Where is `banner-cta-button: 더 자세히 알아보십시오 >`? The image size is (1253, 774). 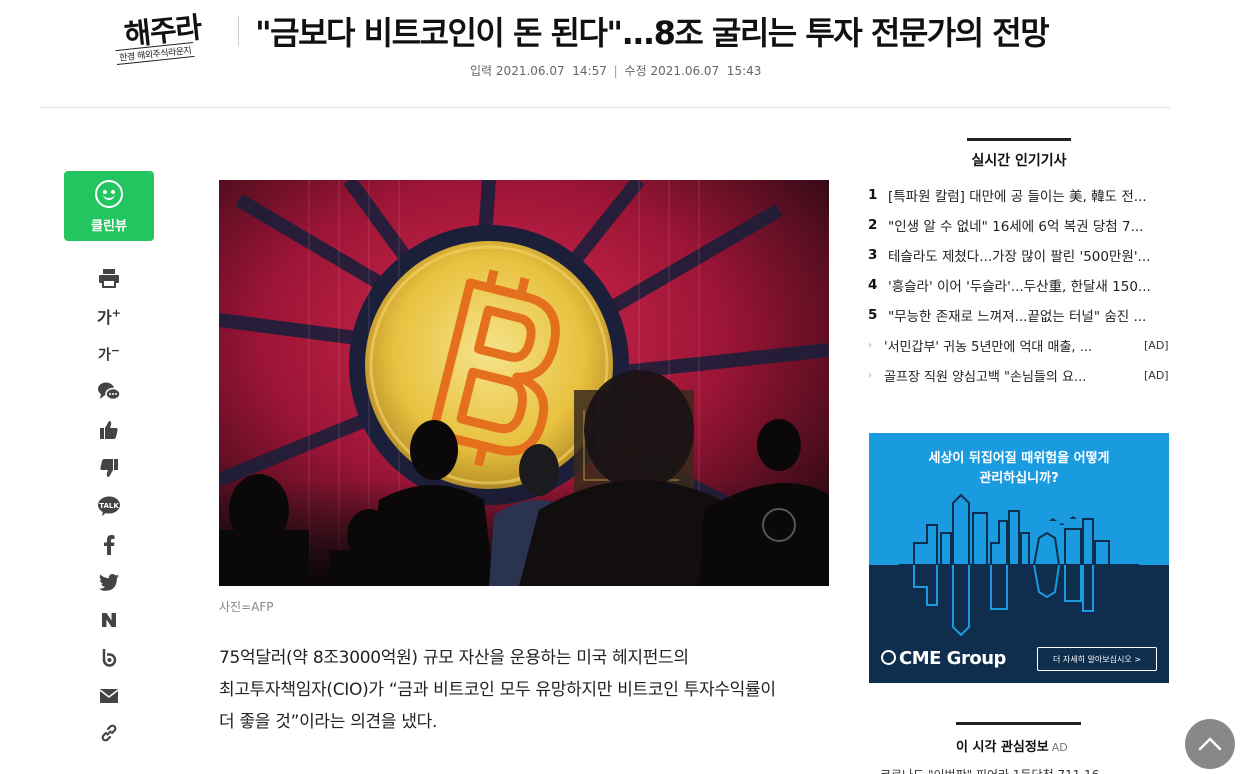 banner-cta-button: 더 자세히 알아보십시오 > is located at coordinates (1097, 659).